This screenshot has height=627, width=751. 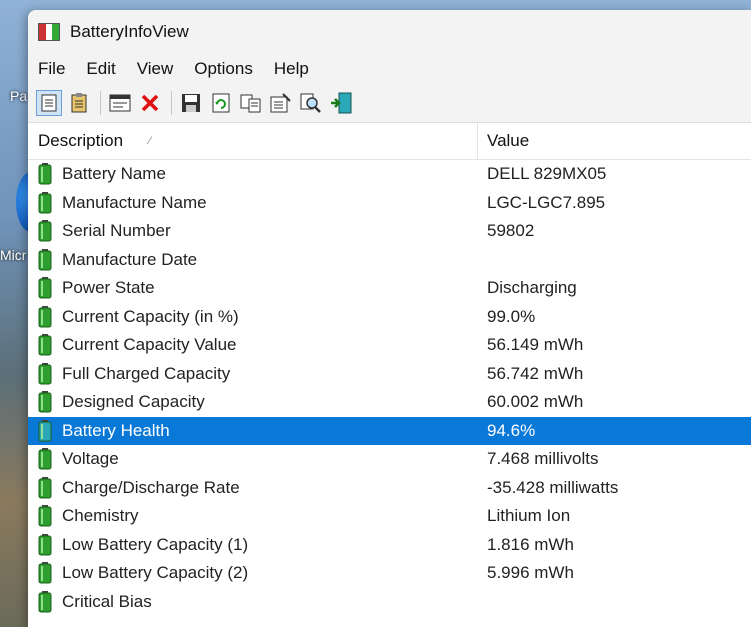 I want to click on save-icon, so click(x=191, y=103).